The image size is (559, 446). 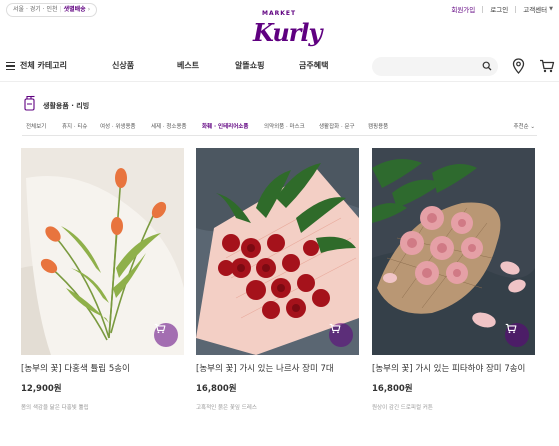 I want to click on subtab-flowers-interior: 화훼 · 인테리어소품, so click(x=225, y=126).